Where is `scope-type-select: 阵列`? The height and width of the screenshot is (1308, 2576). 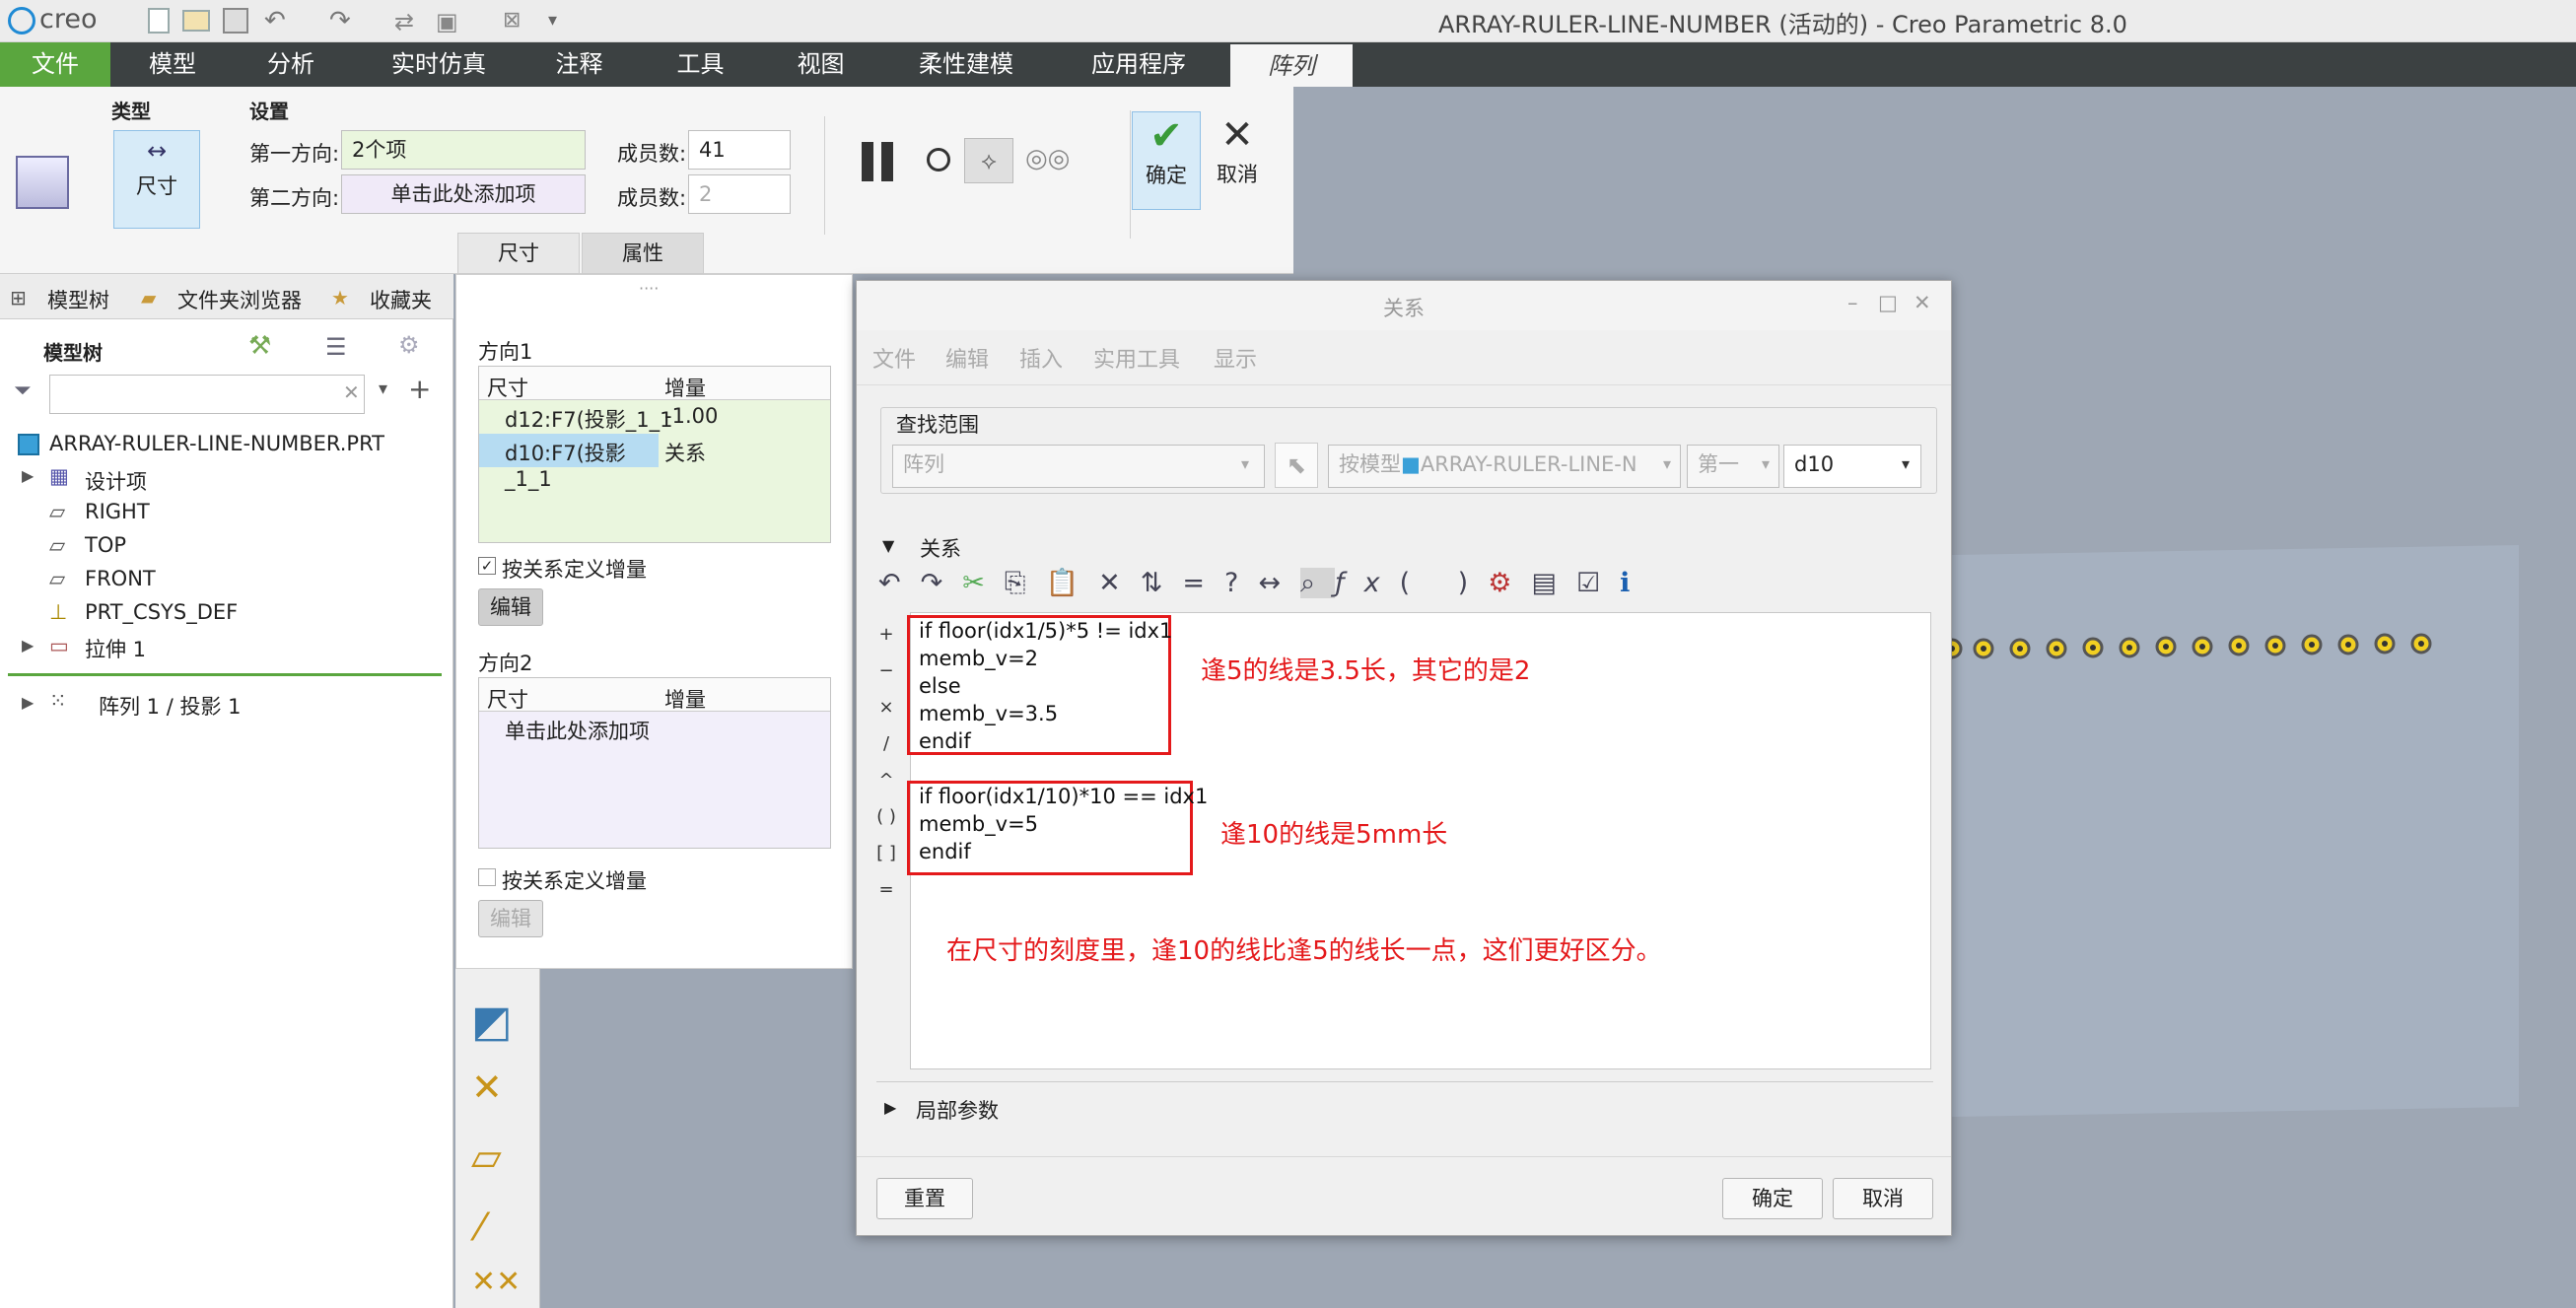 scope-type-select: 阵列 is located at coordinates (1079, 466).